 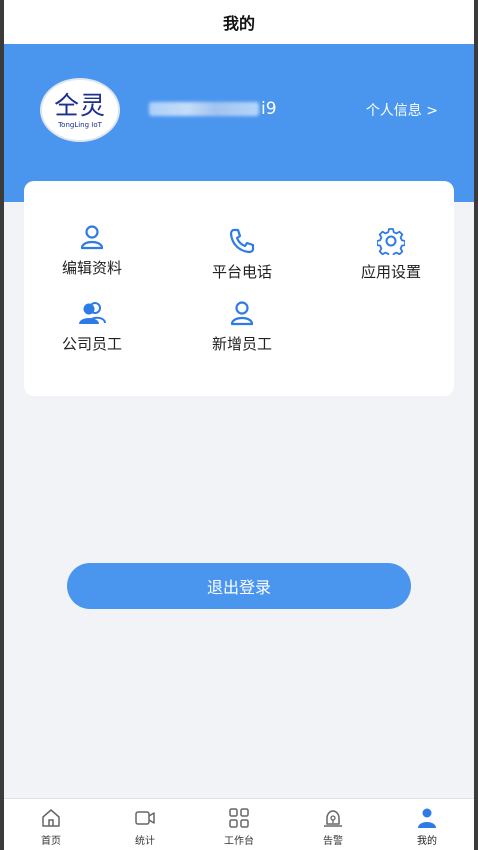 I want to click on tab-label: 告警, so click(x=333, y=841).